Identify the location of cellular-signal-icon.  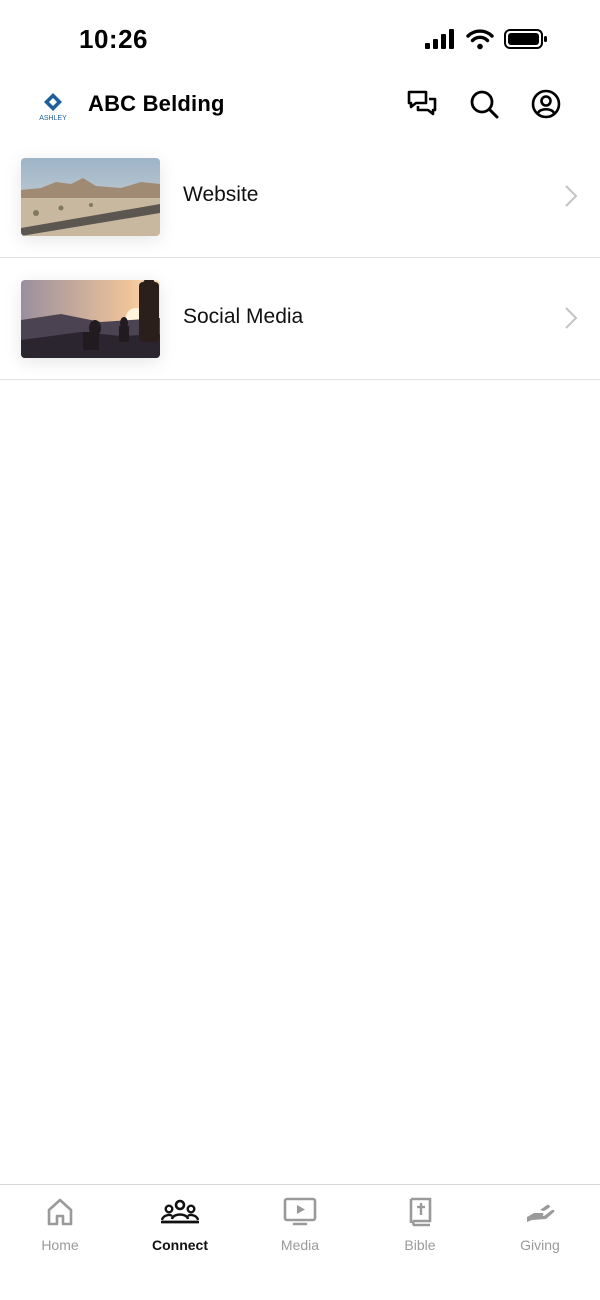
(440, 39).